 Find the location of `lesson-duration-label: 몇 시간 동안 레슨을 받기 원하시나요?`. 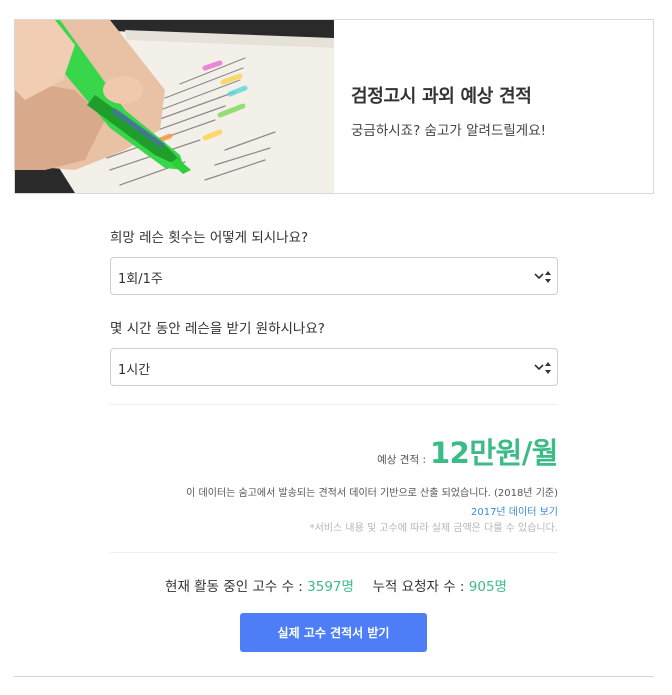

lesson-duration-label: 몇 시간 동안 레슨을 받기 원하시나요? is located at coordinates (217, 329).